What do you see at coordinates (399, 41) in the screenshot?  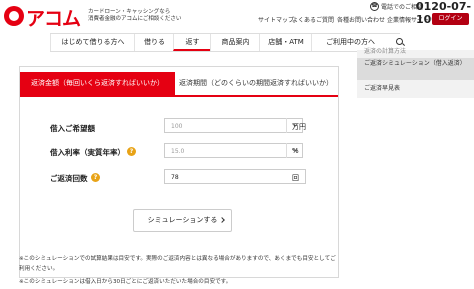 I see `search-icon` at bounding box center [399, 41].